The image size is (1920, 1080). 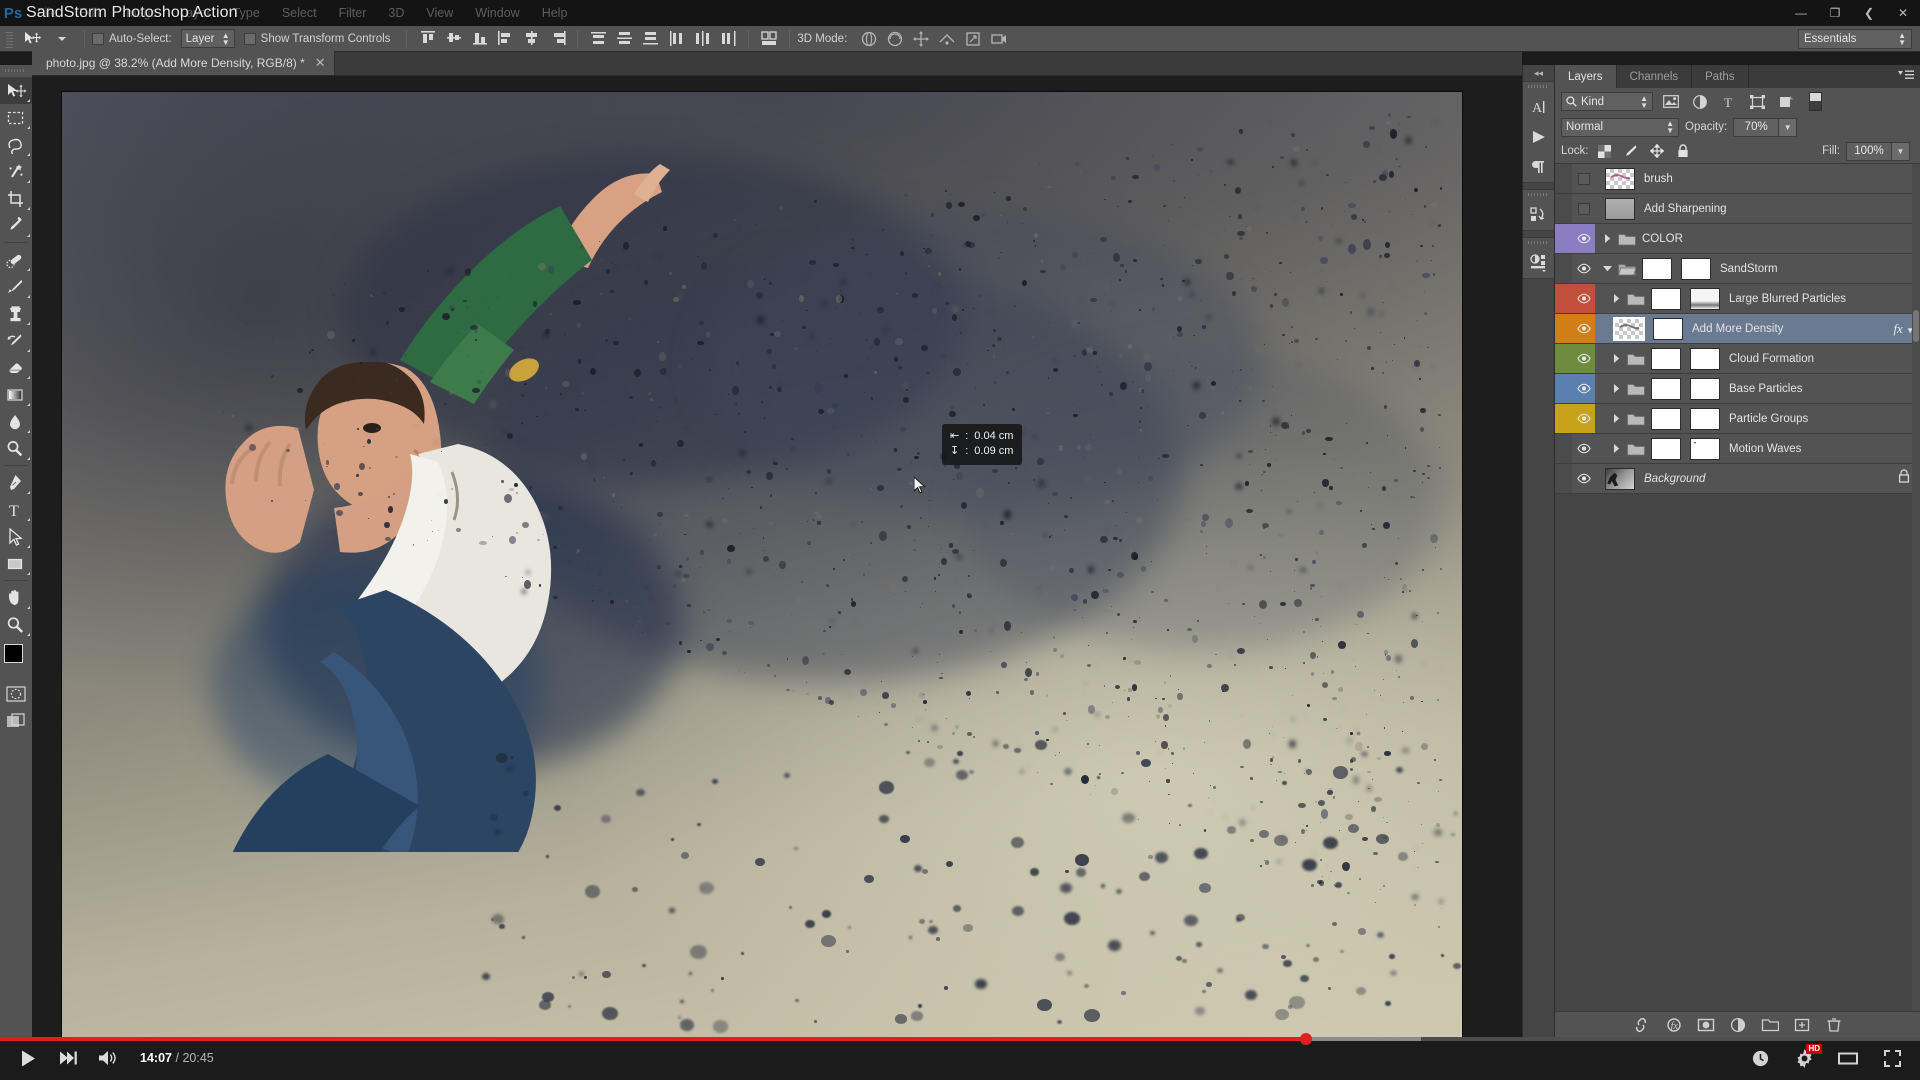 I want to click on layer-row: SandStorm, so click(x=1737, y=269).